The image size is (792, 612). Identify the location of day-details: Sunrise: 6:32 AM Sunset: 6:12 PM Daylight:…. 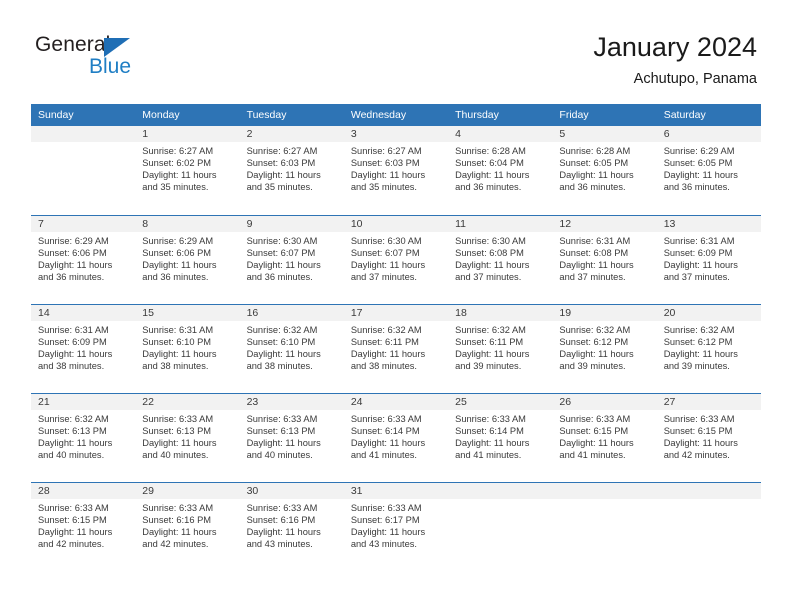
(604, 346).